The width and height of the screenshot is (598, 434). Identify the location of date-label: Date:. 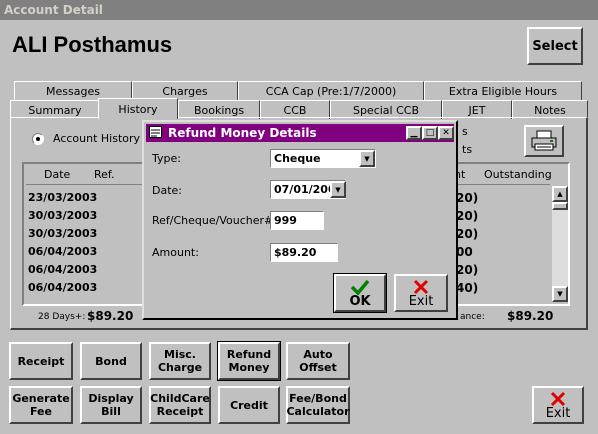
(167, 190).